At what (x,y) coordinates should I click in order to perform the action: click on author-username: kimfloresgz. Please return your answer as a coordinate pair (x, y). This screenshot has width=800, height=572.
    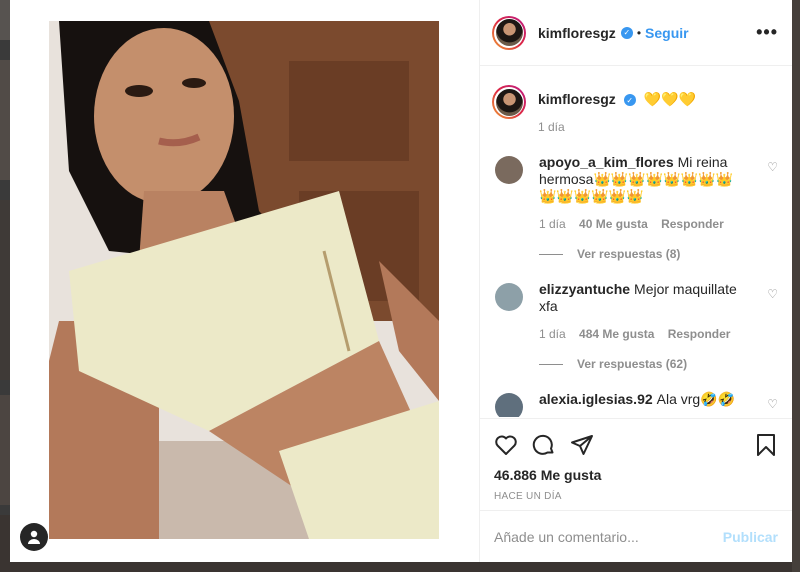
    Looking at the image, I should click on (577, 33).